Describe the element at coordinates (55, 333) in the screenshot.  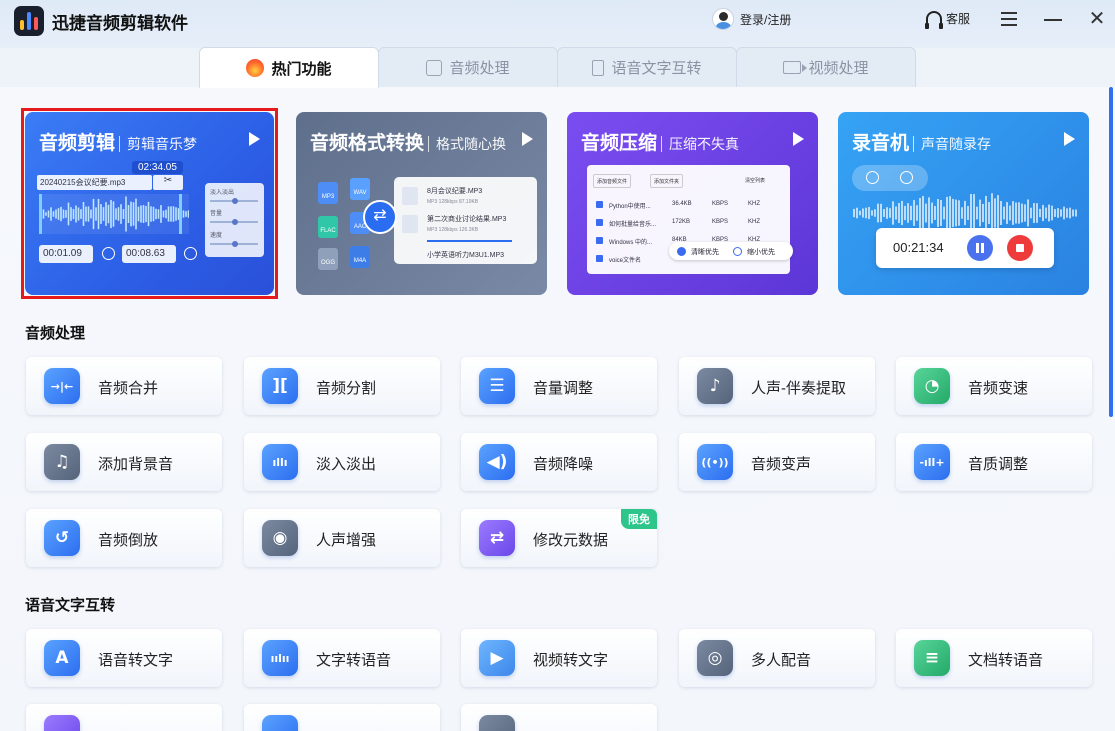
I see `section-title-audio: 音频处理` at that location.